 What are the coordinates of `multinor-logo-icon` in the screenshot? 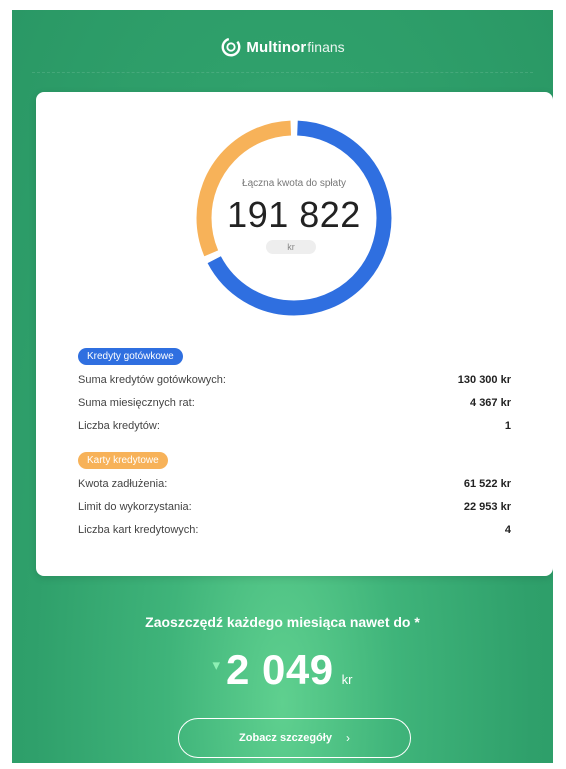 It's located at (231, 47).